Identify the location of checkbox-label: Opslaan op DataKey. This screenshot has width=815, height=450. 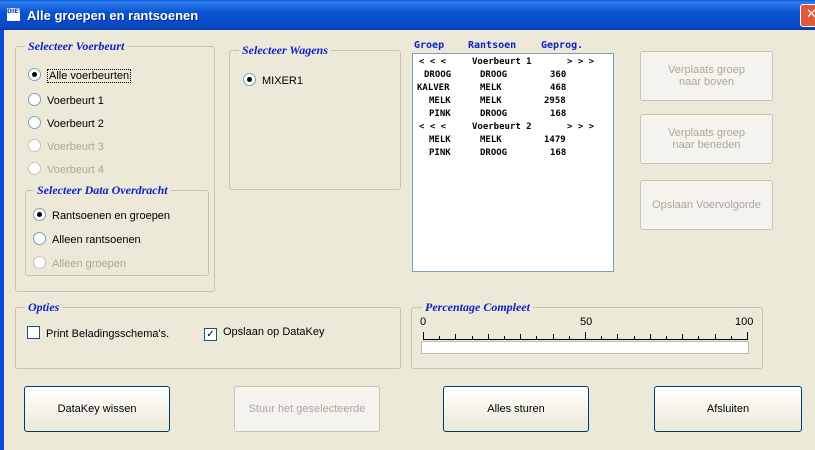
(274, 332).